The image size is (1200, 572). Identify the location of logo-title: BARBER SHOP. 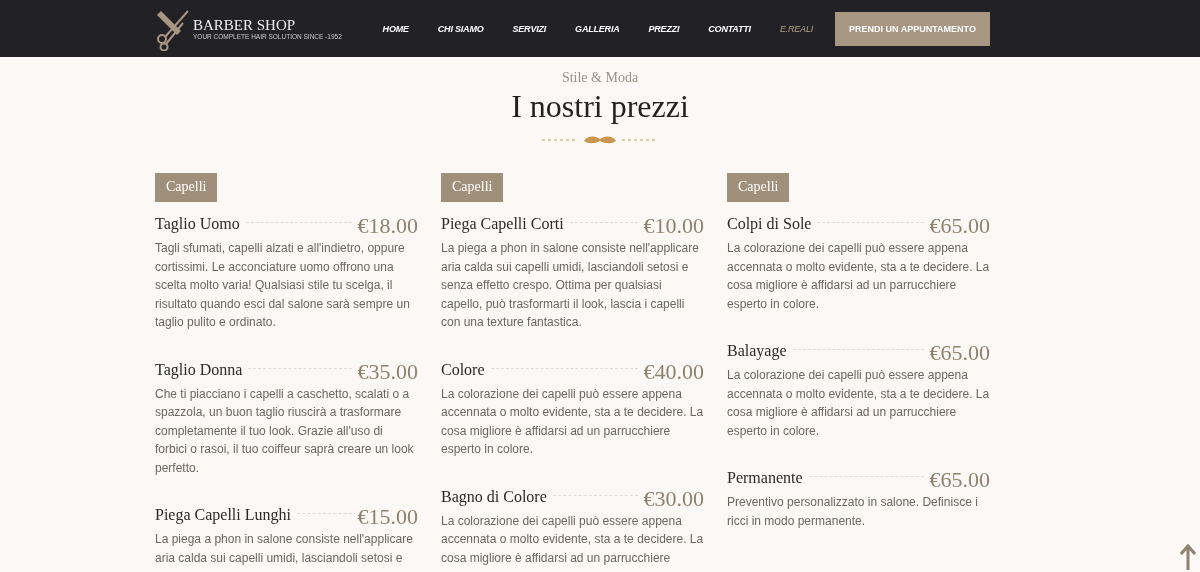
(245, 24).